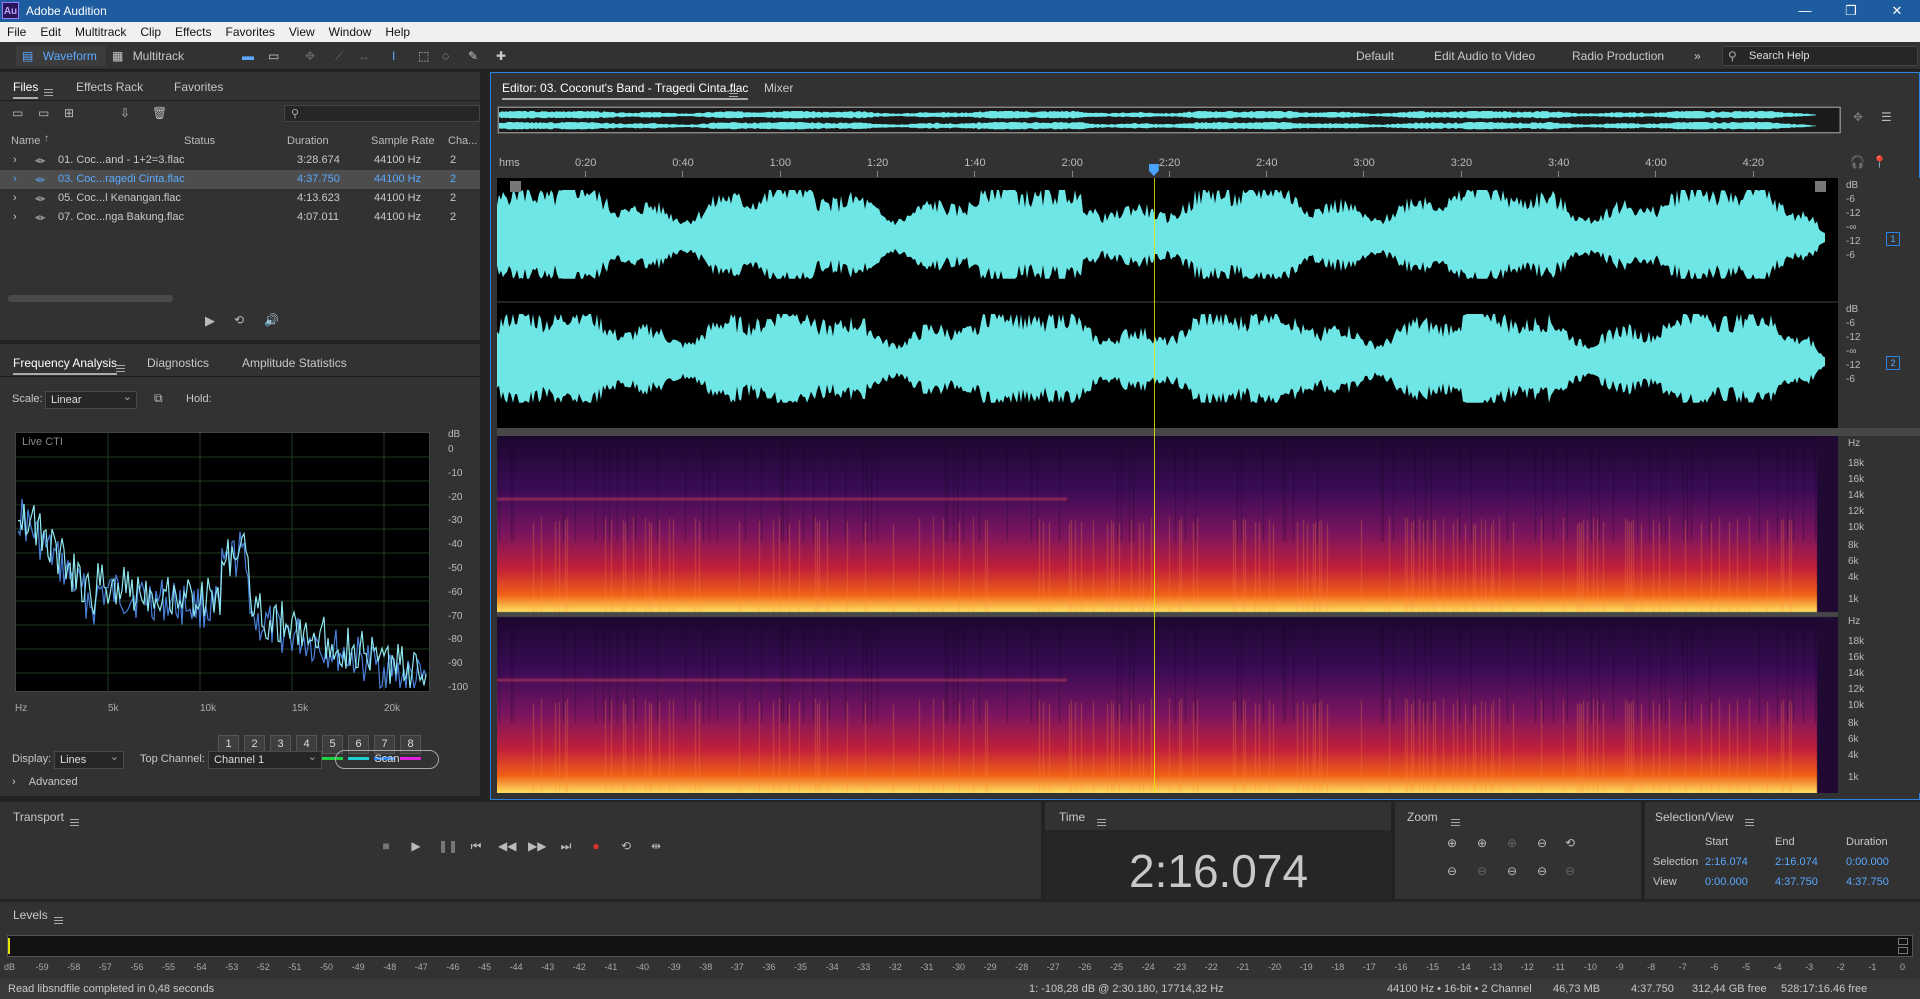  I want to click on advanced-toggle: › Advanced, so click(45, 782).